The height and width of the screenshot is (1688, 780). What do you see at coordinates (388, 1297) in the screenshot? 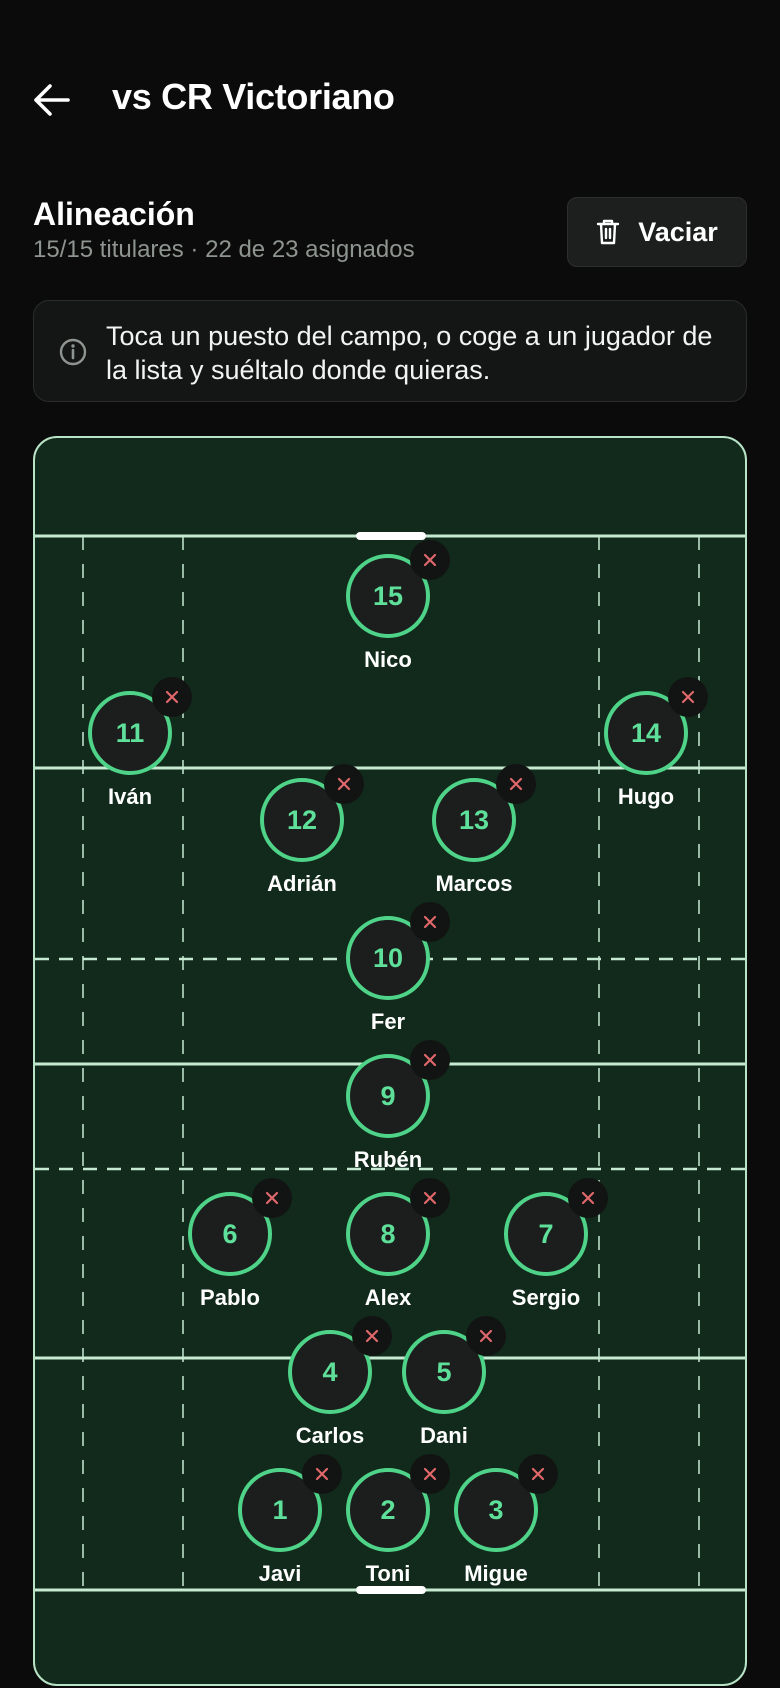
I see `player-name: Alex` at bounding box center [388, 1297].